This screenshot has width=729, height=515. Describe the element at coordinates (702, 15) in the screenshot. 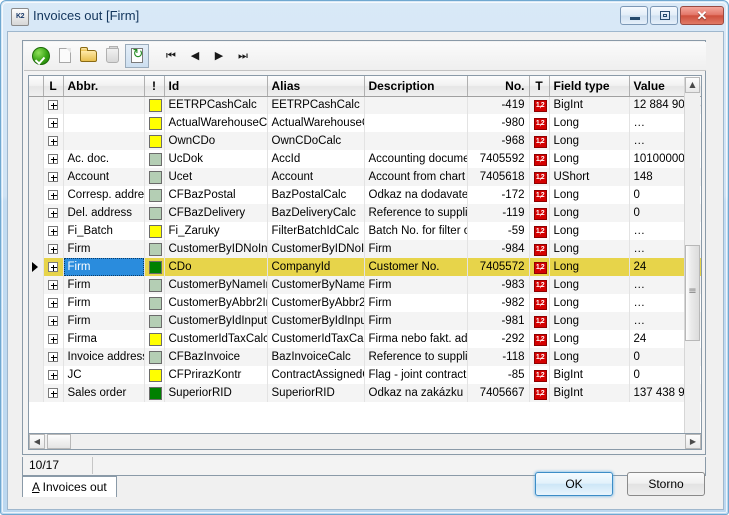

I see `close-button: ✕` at that location.